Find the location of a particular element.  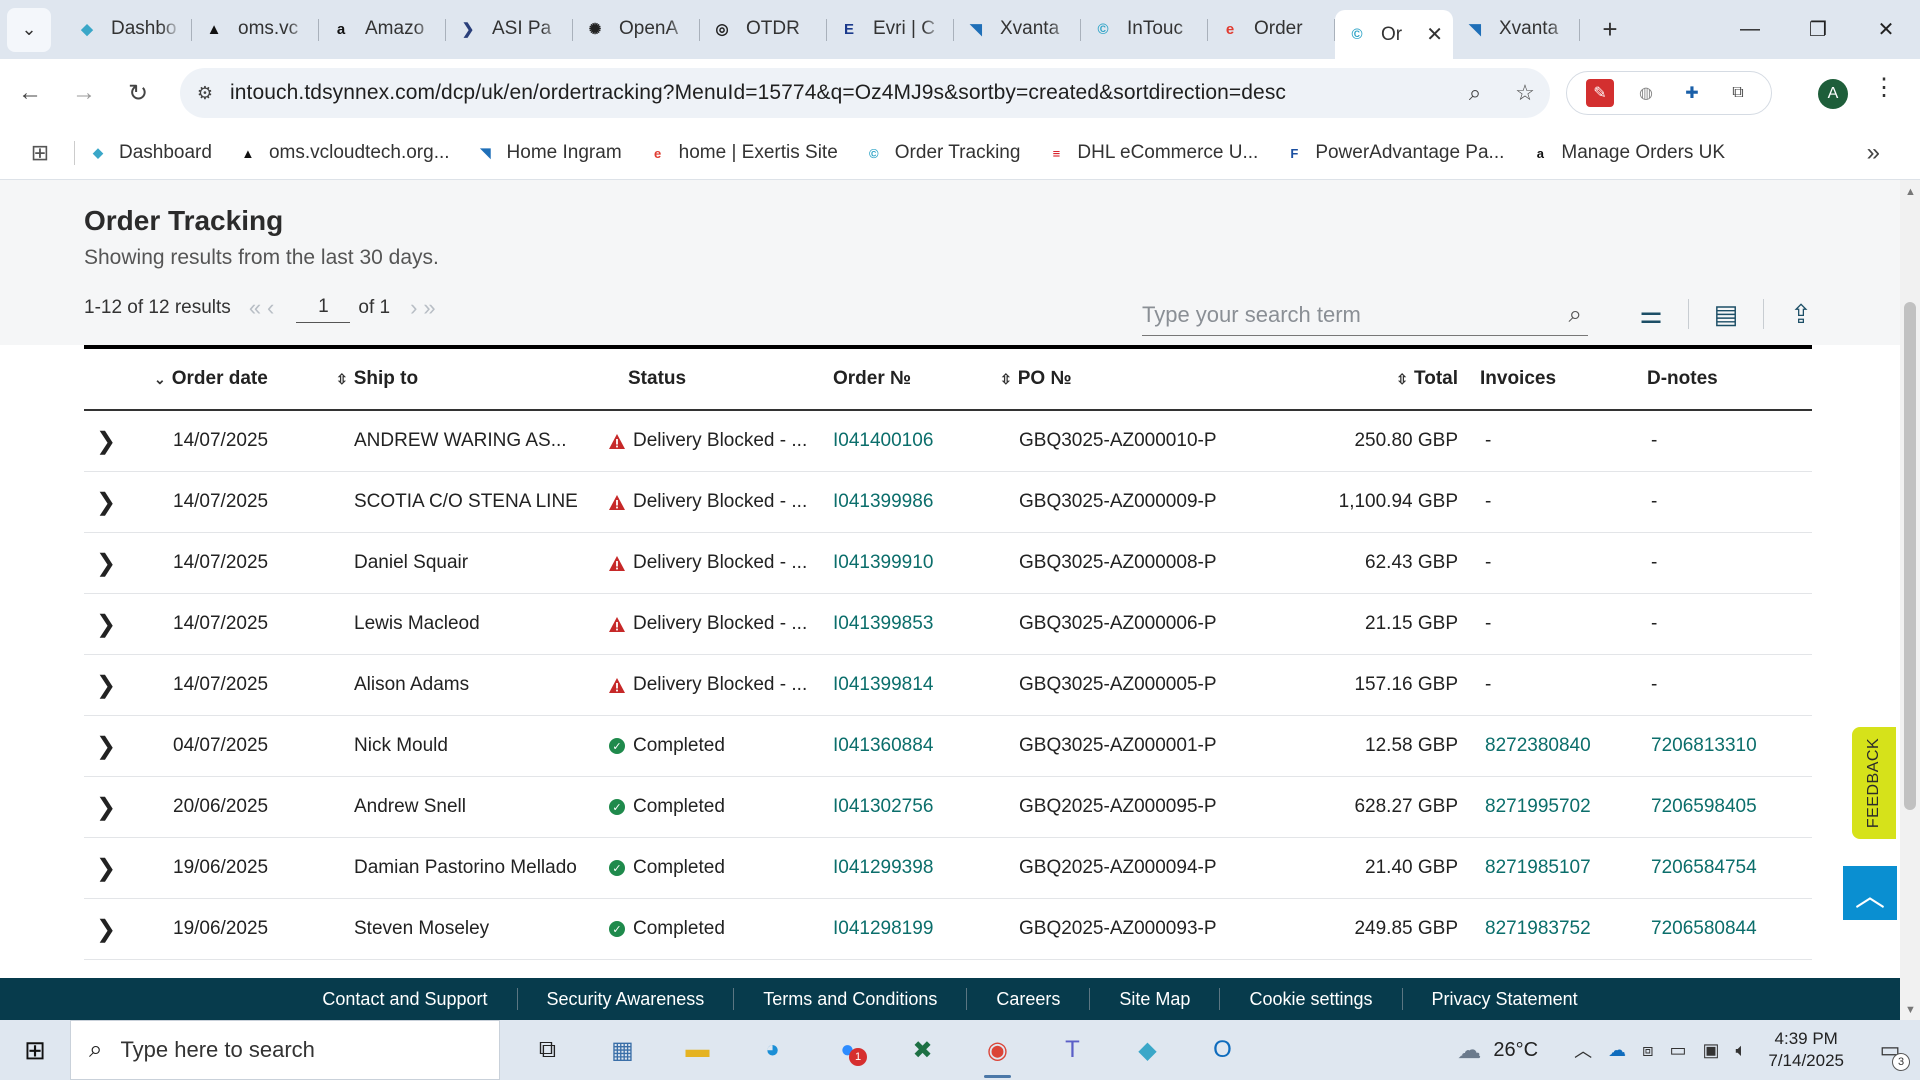

zoom-icon: ⌕ is located at coordinates (1475, 93).